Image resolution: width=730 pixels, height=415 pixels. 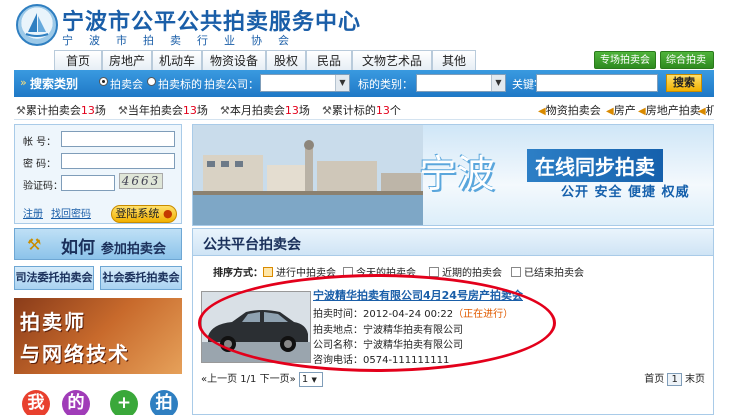 What do you see at coordinates (231, 84) in the screenshot?
I see `company-label: 拍卖公司：` at bounding box center [231, 84].